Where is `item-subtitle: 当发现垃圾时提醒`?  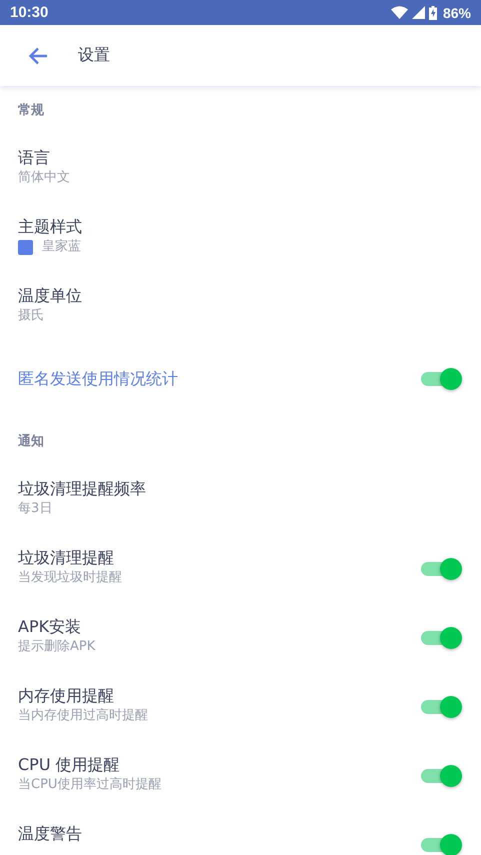
item-subtitle: 当发现垃圾时提醒 is located at coordinates (70, 578).